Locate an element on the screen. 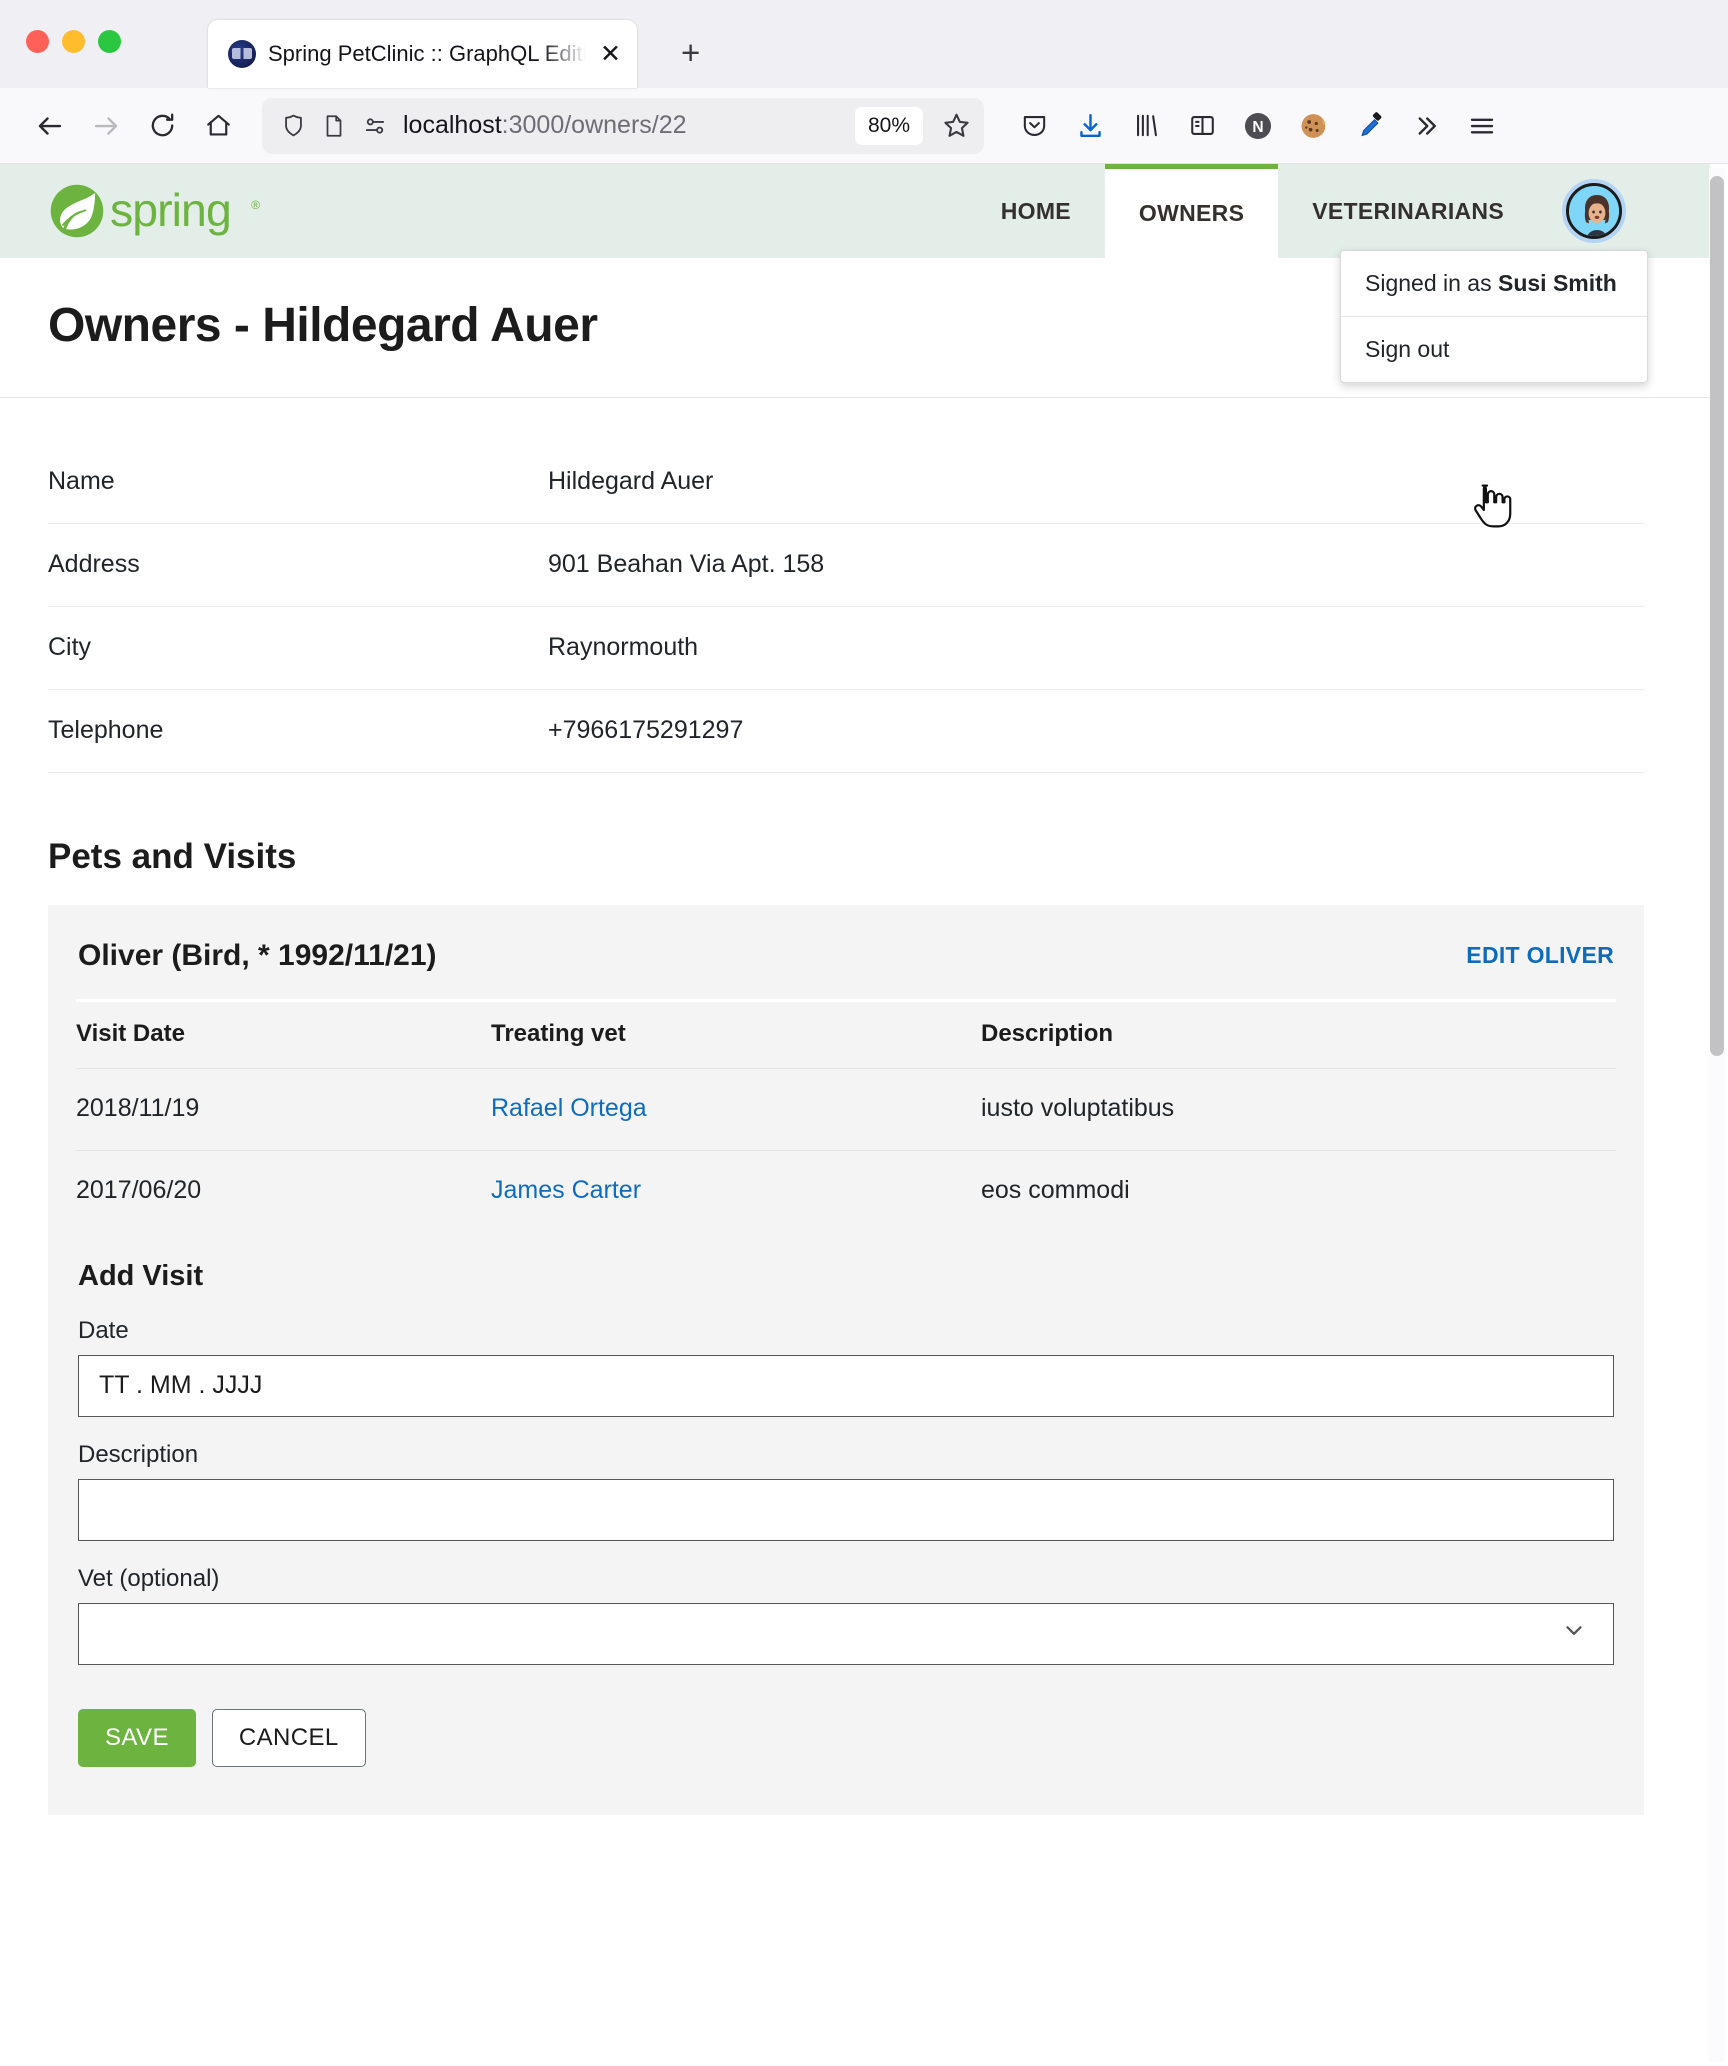 This screenshot has height=2066, width=1728. hamburger-menu-icon is located at coordinates (1482, 126).